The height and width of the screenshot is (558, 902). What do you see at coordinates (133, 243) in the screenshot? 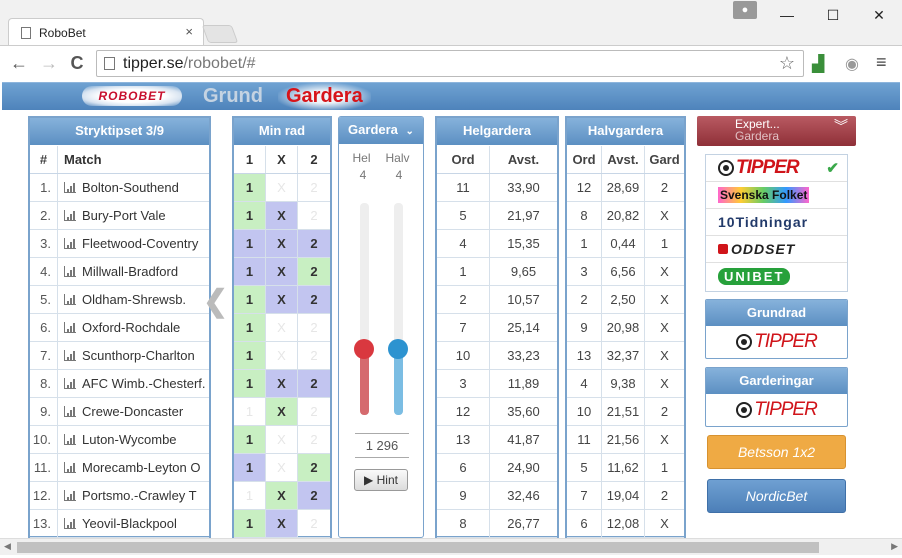
I see `match-cell: Fleetwood-Coventry` at bounding box center [133, 243].